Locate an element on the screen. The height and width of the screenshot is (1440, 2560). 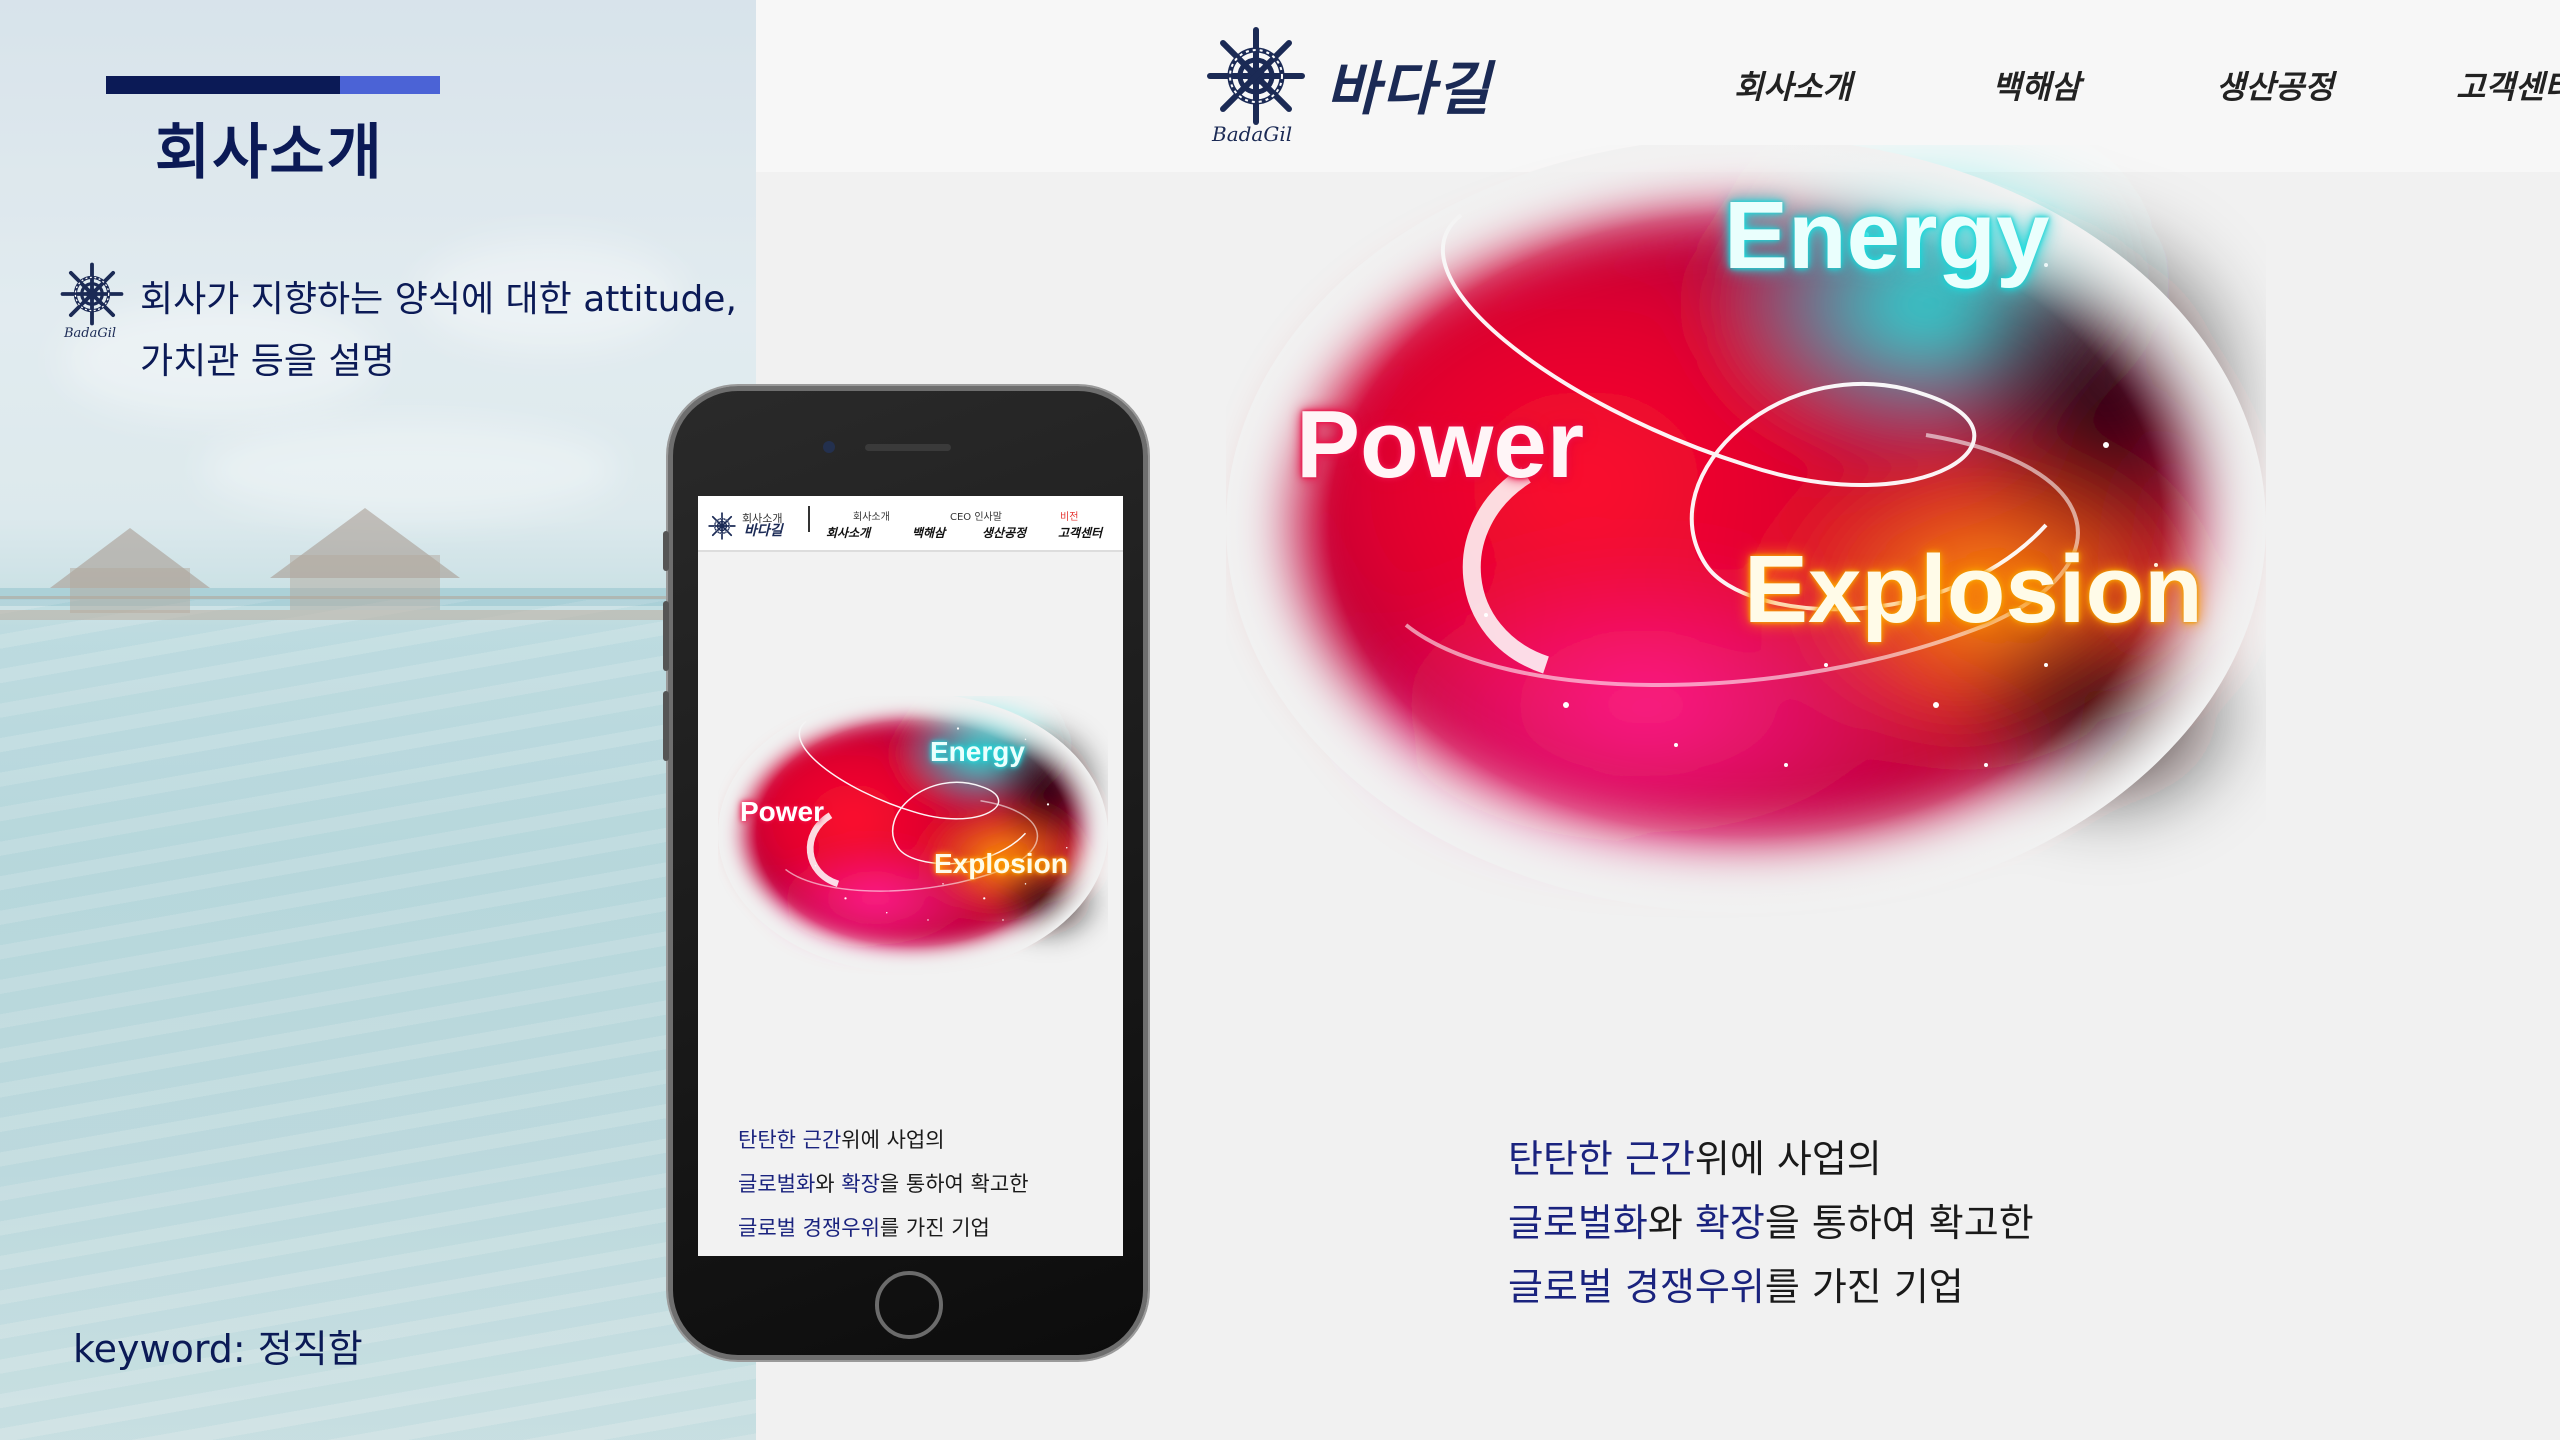
title-accent-bar-light is located at coordinates (390, 85).